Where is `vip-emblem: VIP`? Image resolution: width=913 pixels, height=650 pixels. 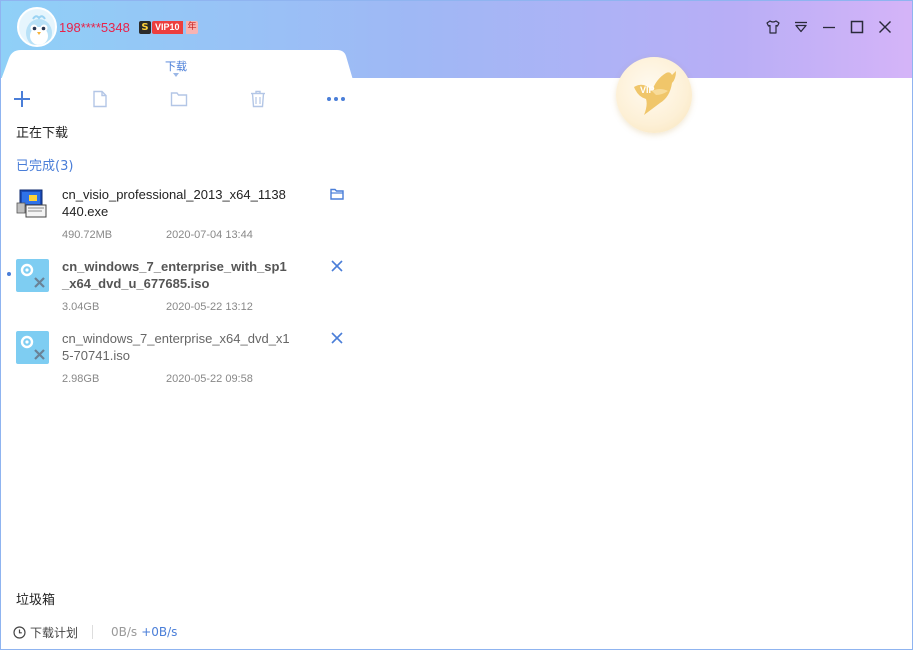
vip-emblem: VIP is located at coordinates (654, 95).